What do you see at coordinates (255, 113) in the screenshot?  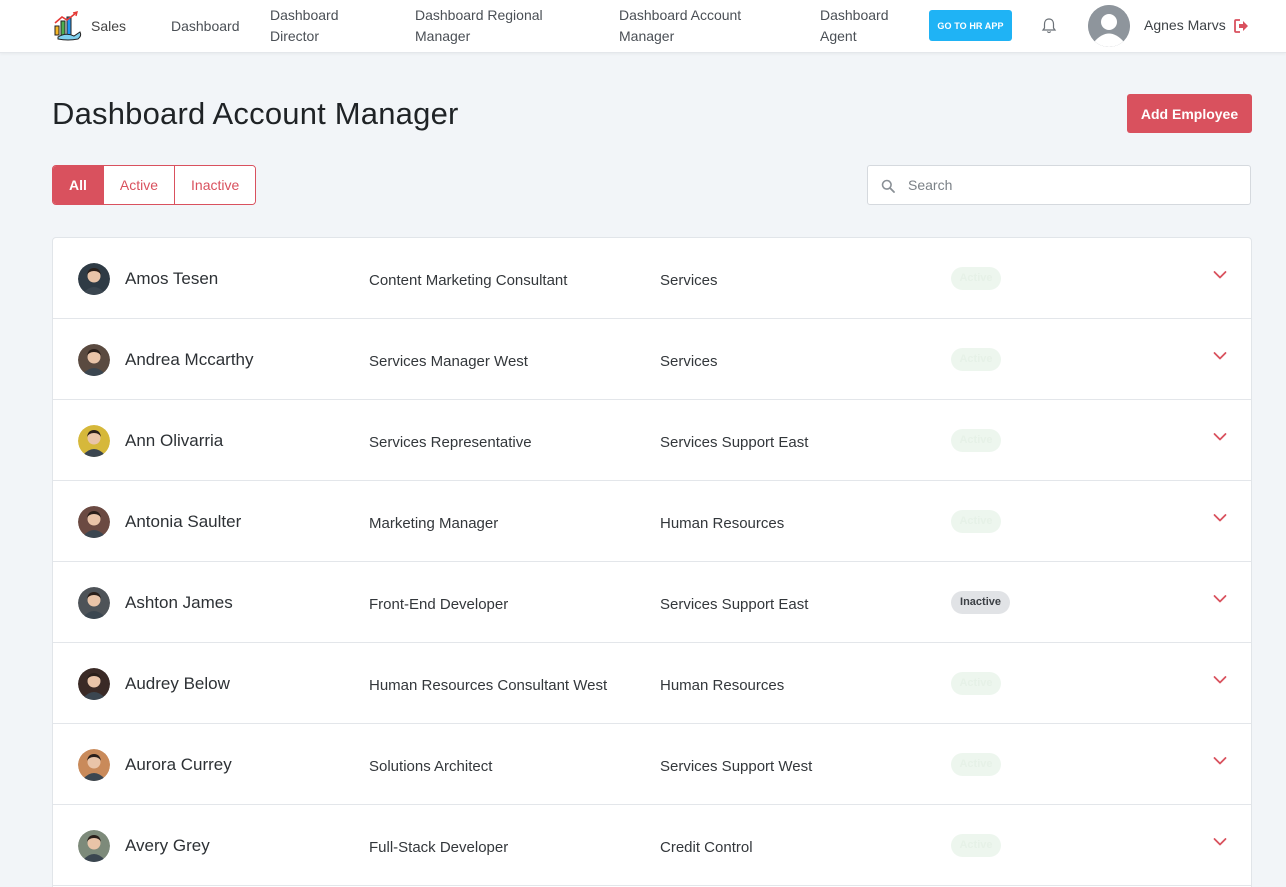 I see `page-title: Dashboard Account Manager` at bounding box center [255, 113].